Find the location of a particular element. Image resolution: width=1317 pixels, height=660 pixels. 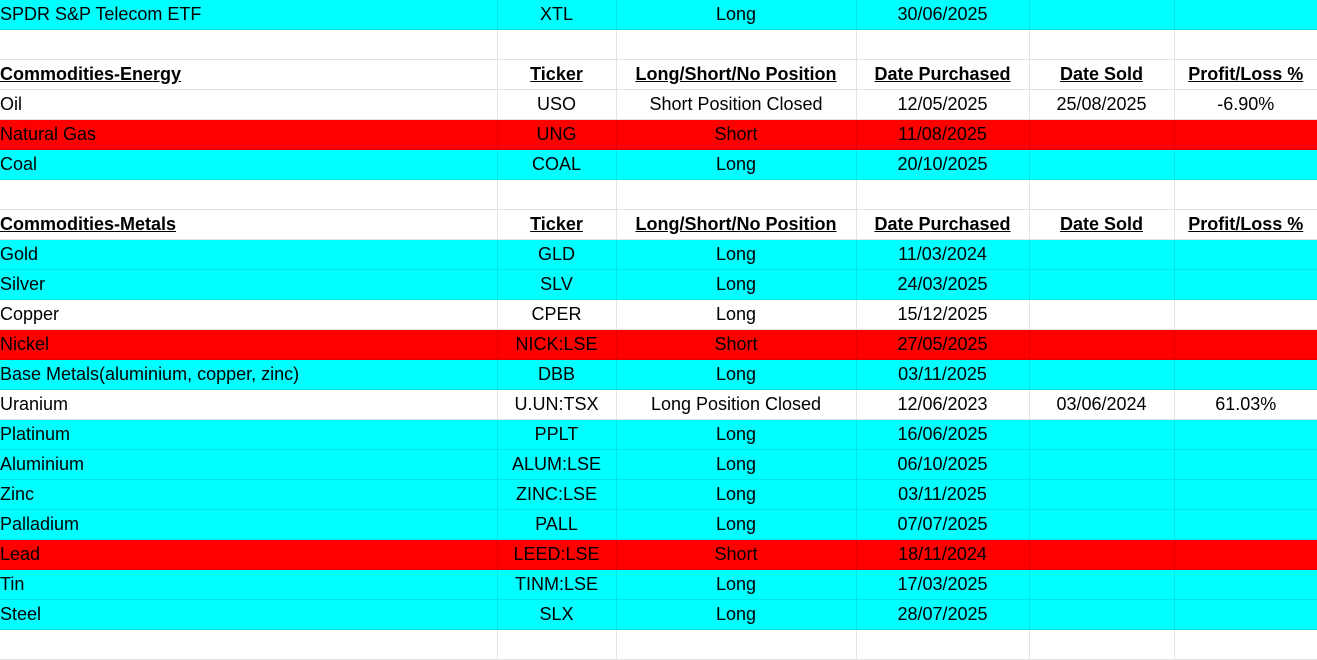

cell-name: Natural Gas is located at coordinates (249, 134).